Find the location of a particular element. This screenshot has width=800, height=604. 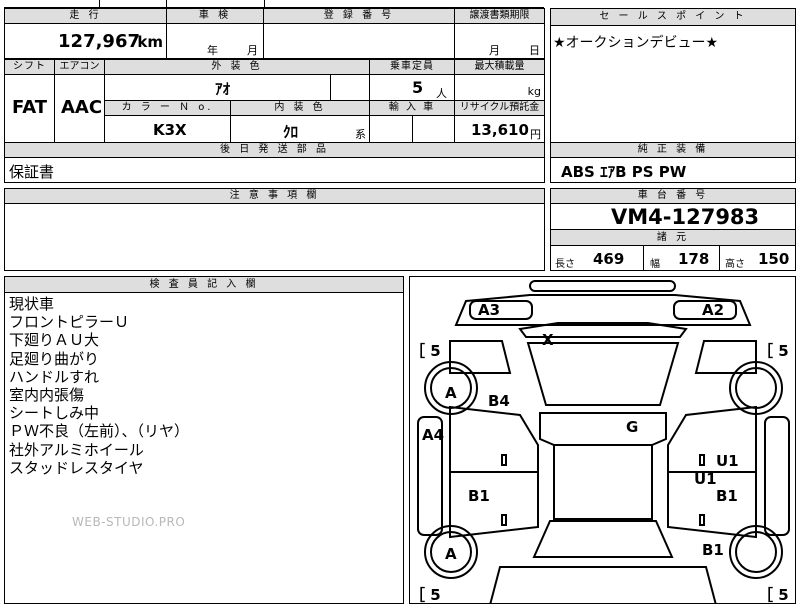

tire-tread-rear-left: ［ 5 is located at coordinates (425, 595).